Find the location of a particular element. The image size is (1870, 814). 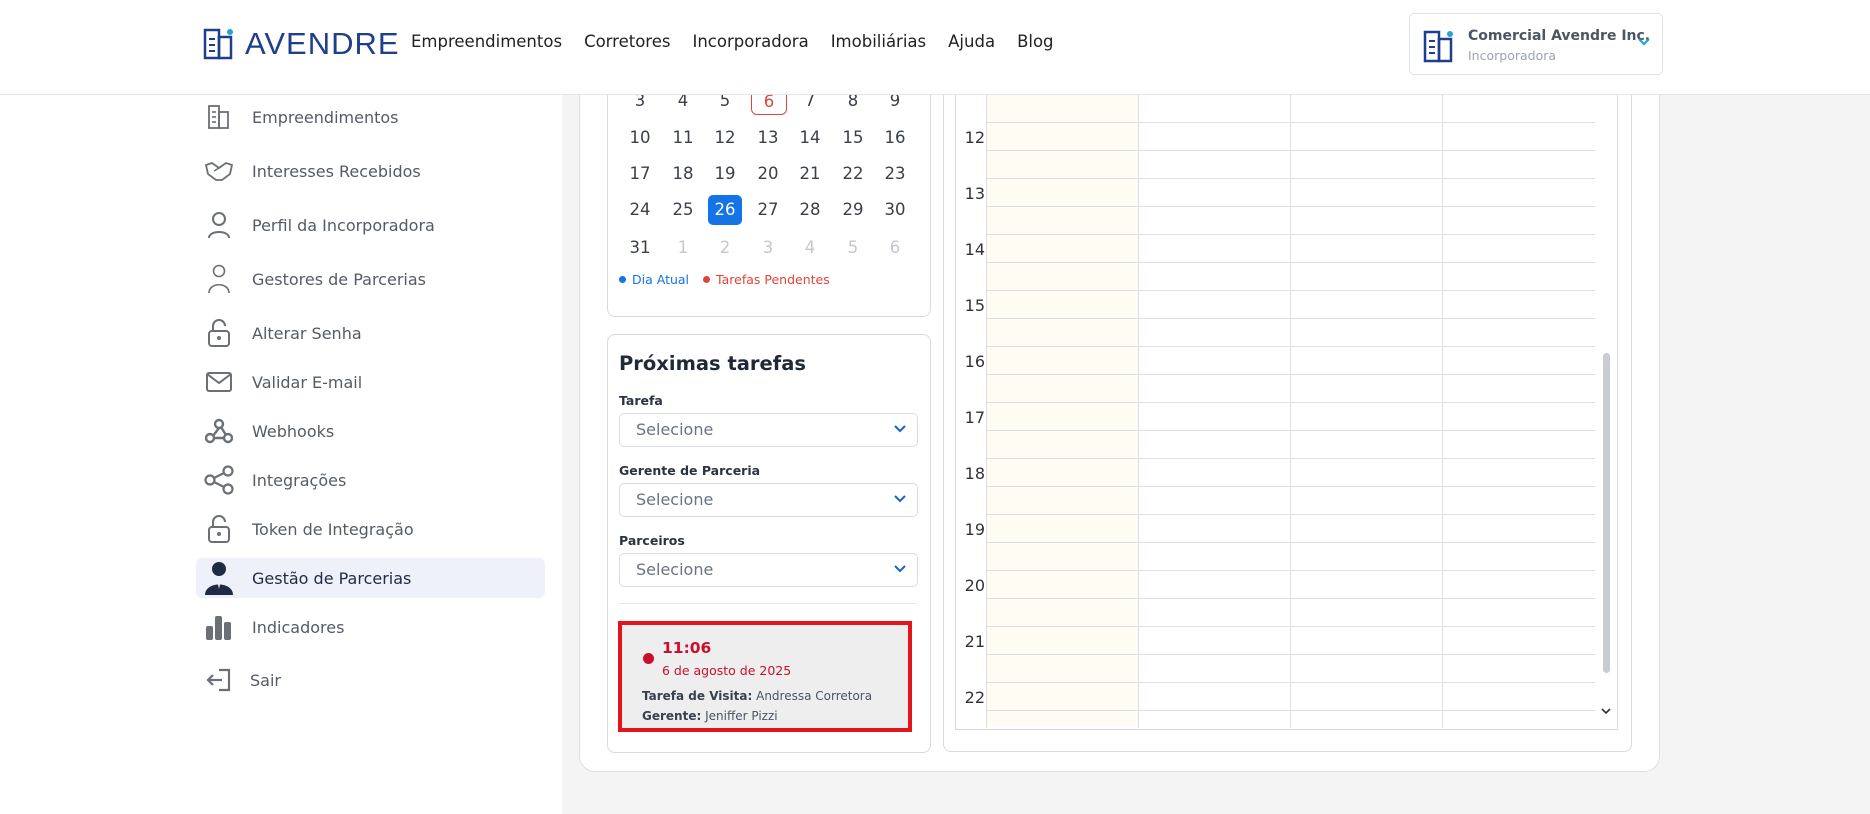

calendar-day: 28 is located at coordinates (810, 210).